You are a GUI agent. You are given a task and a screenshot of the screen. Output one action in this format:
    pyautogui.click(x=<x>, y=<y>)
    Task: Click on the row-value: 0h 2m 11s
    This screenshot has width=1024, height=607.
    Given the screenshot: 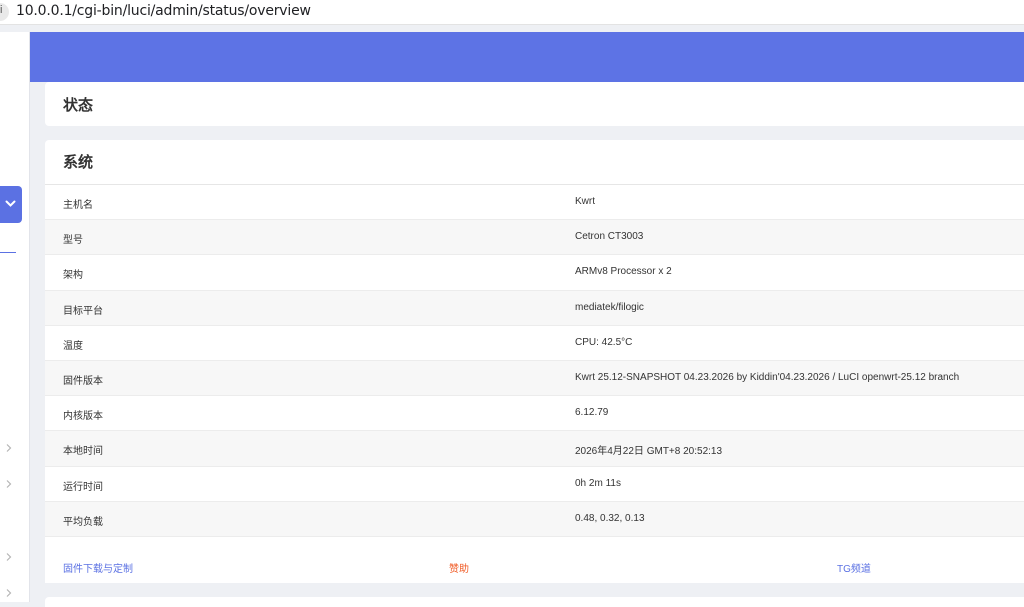 What is the action you would take?
    pyautogui.click(x=598, y=483)
    